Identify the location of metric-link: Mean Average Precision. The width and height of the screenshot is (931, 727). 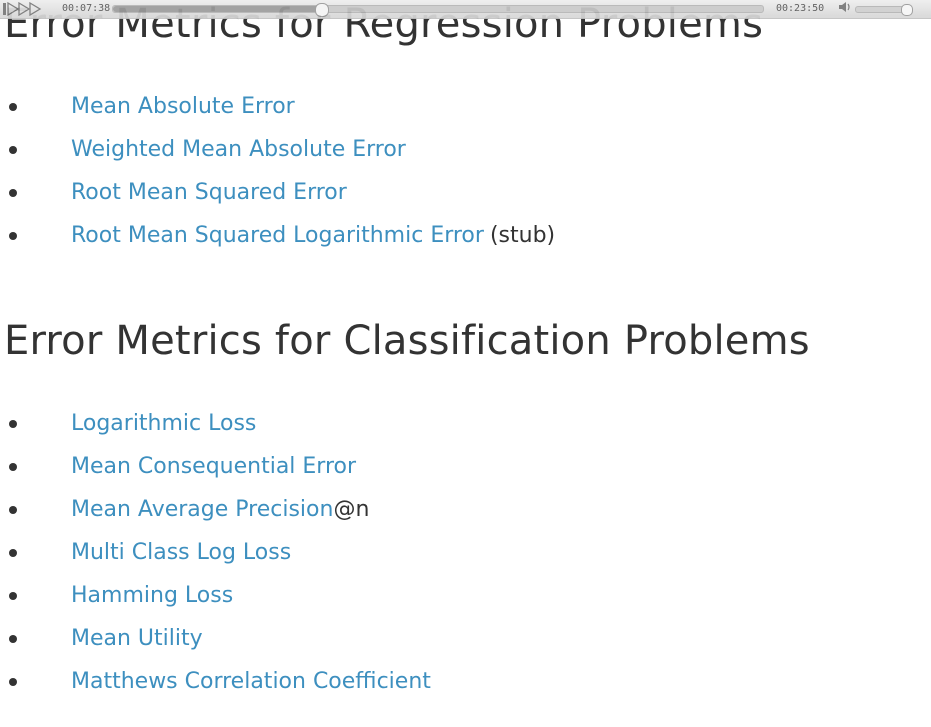
(202, 509).